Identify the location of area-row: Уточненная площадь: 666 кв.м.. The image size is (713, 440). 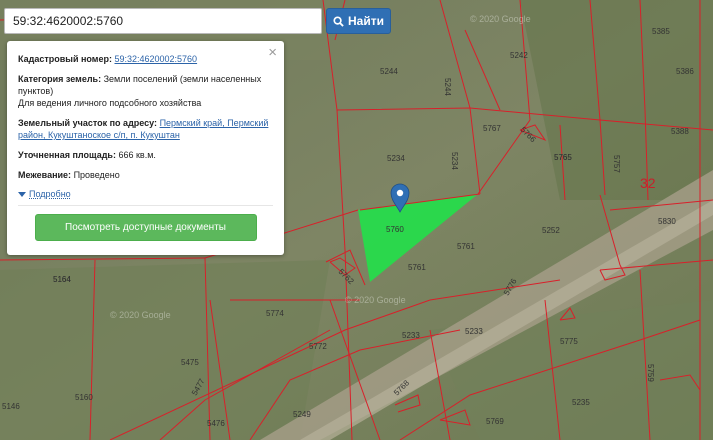
(145, 155).